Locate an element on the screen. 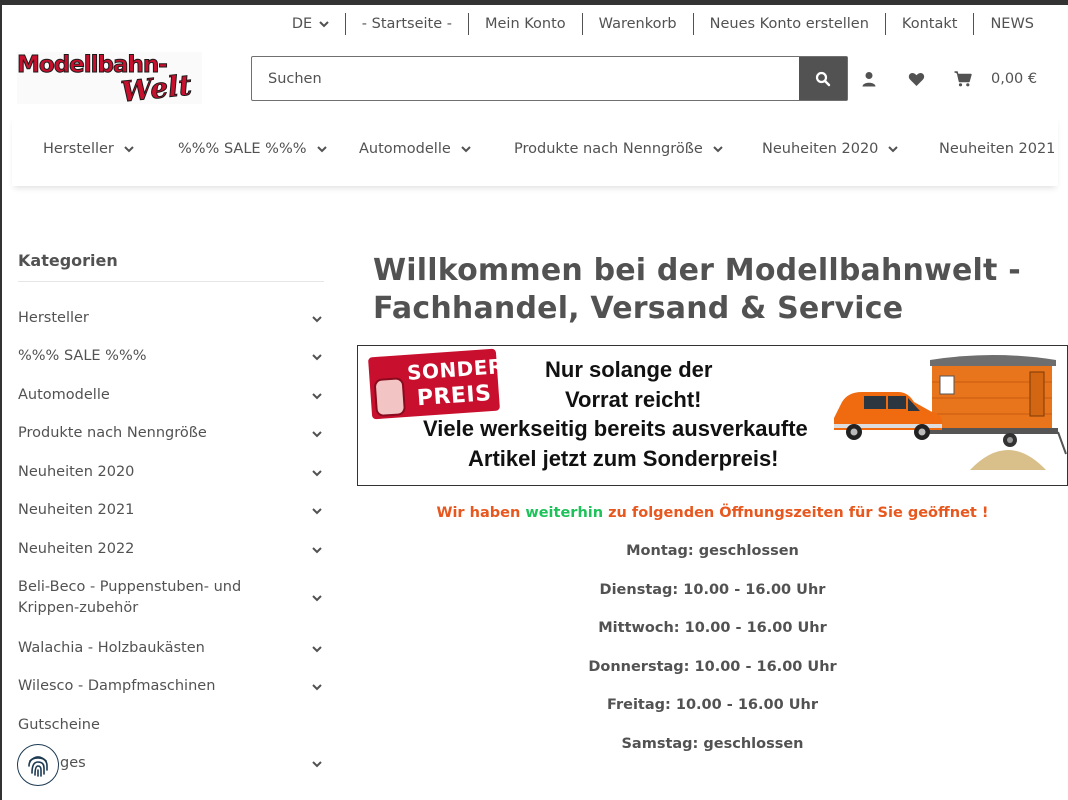  window-edge is located at coordinates (1, 400).